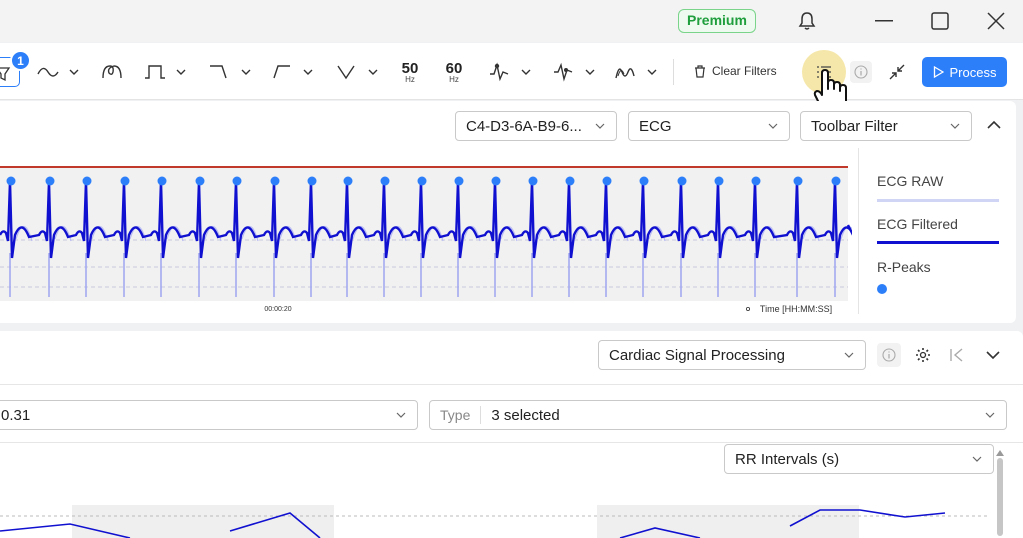  Describe the element at coordinates (938, 200) in the screenshot. I see `legend-ecg-raw-swatch` at that location.